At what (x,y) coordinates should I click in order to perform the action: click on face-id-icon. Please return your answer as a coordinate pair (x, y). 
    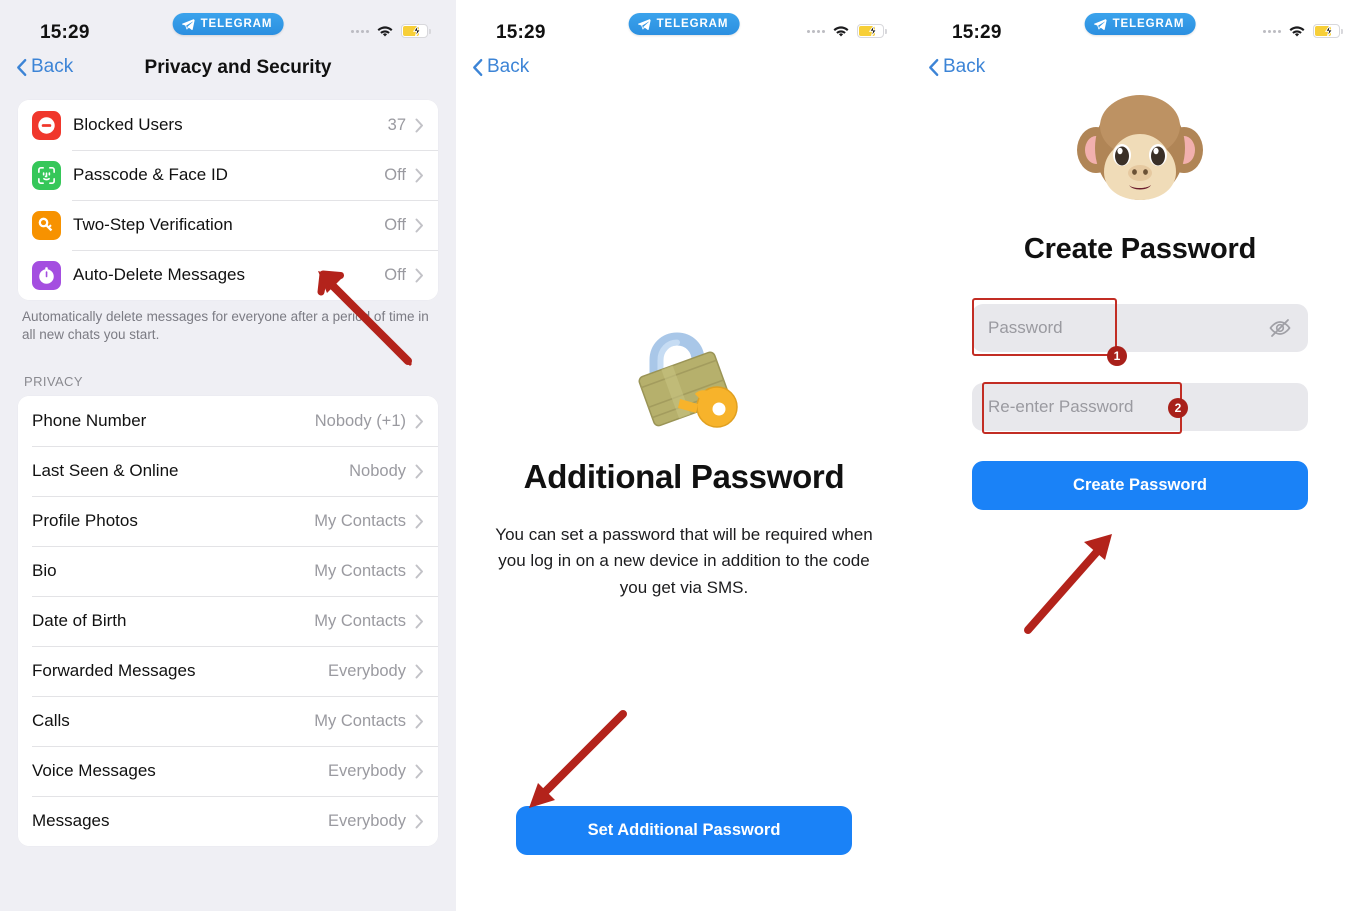
    Looking at the image, I should click on (46, 175).